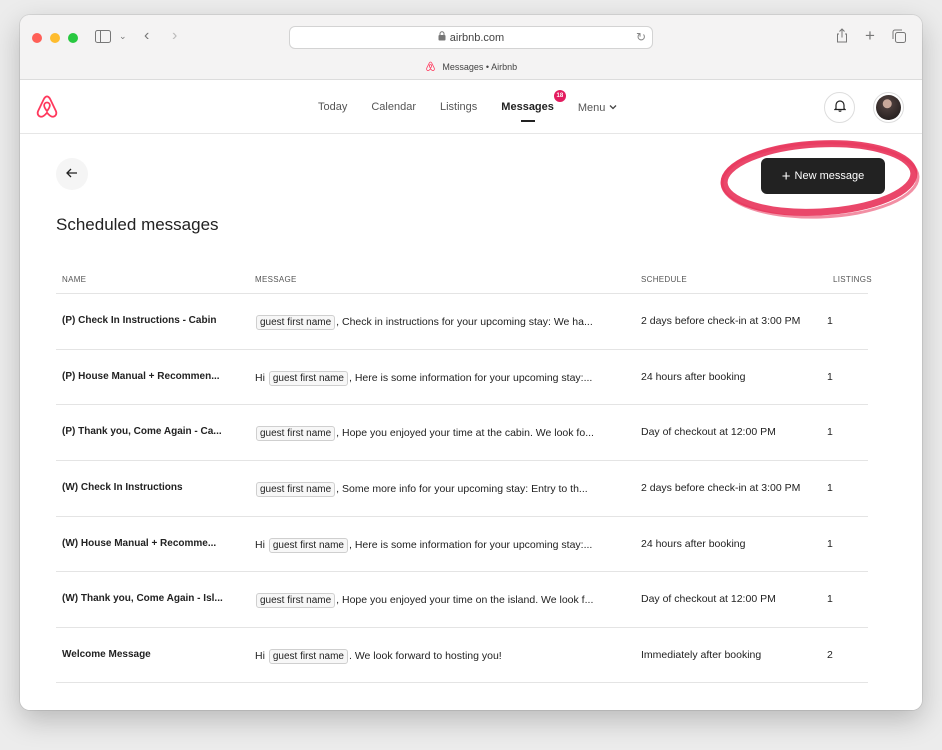 The image size is (942, 750). What do you see at coordinates (74, 279) in the screenshot?
I see `header-name: NAME` at bounding box center [74, 279].